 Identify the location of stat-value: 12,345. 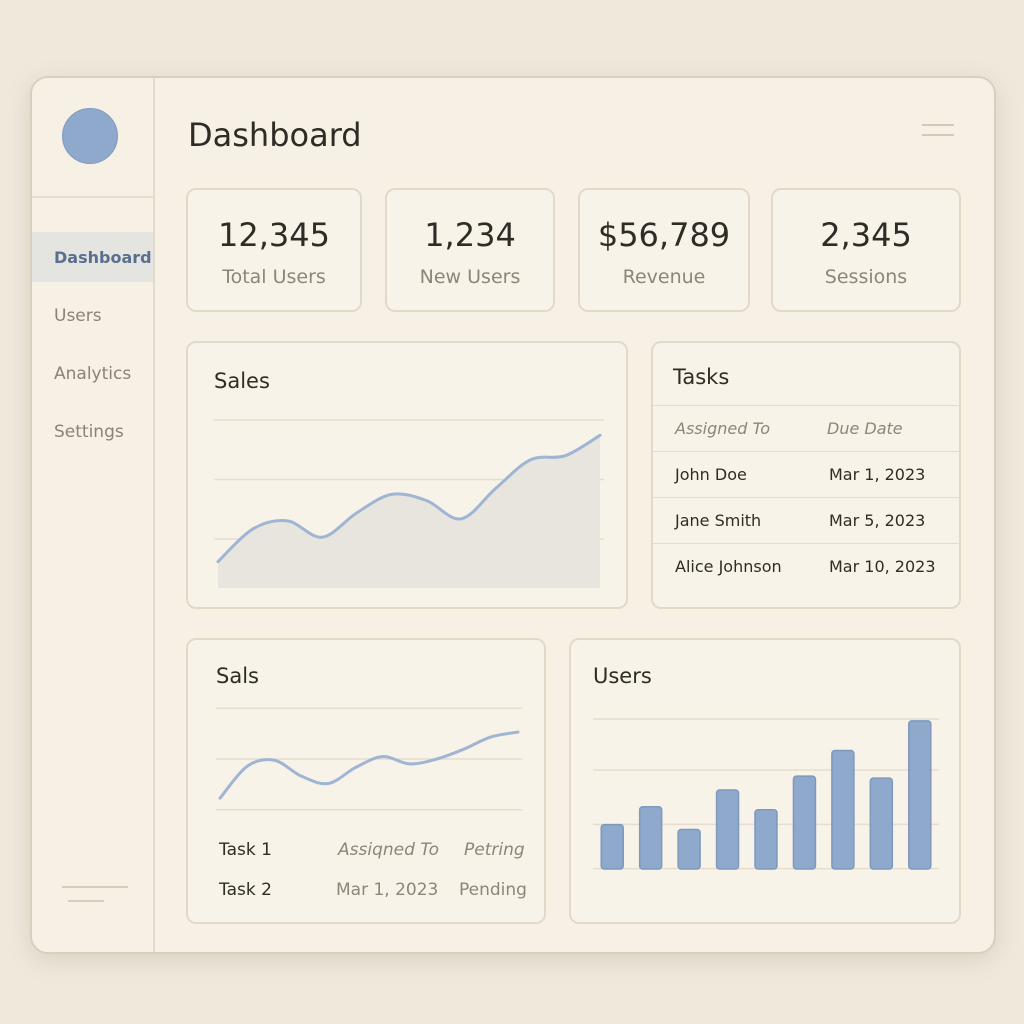
(274, 235).